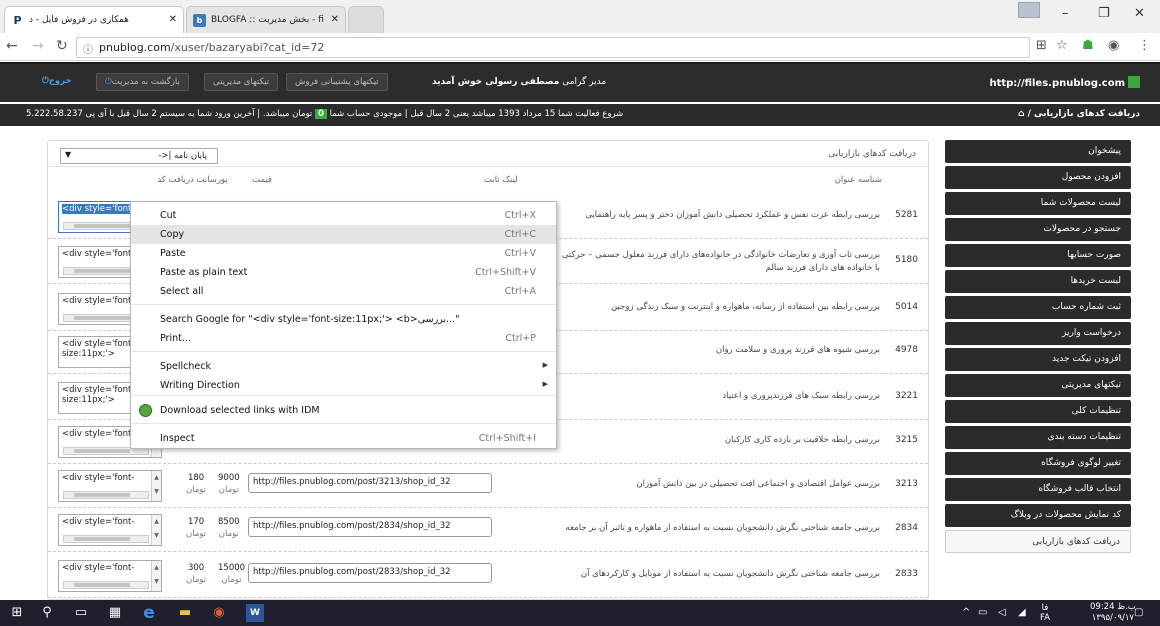 Image resolution: width=1160 pixels, height=626 pixels. I want to click on context-menu-item: Cut Ctrl+X, so click(343, 215).